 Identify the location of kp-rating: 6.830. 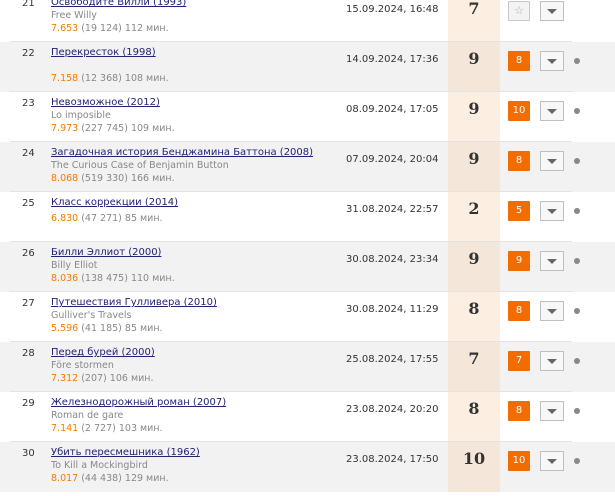
(65, 218).